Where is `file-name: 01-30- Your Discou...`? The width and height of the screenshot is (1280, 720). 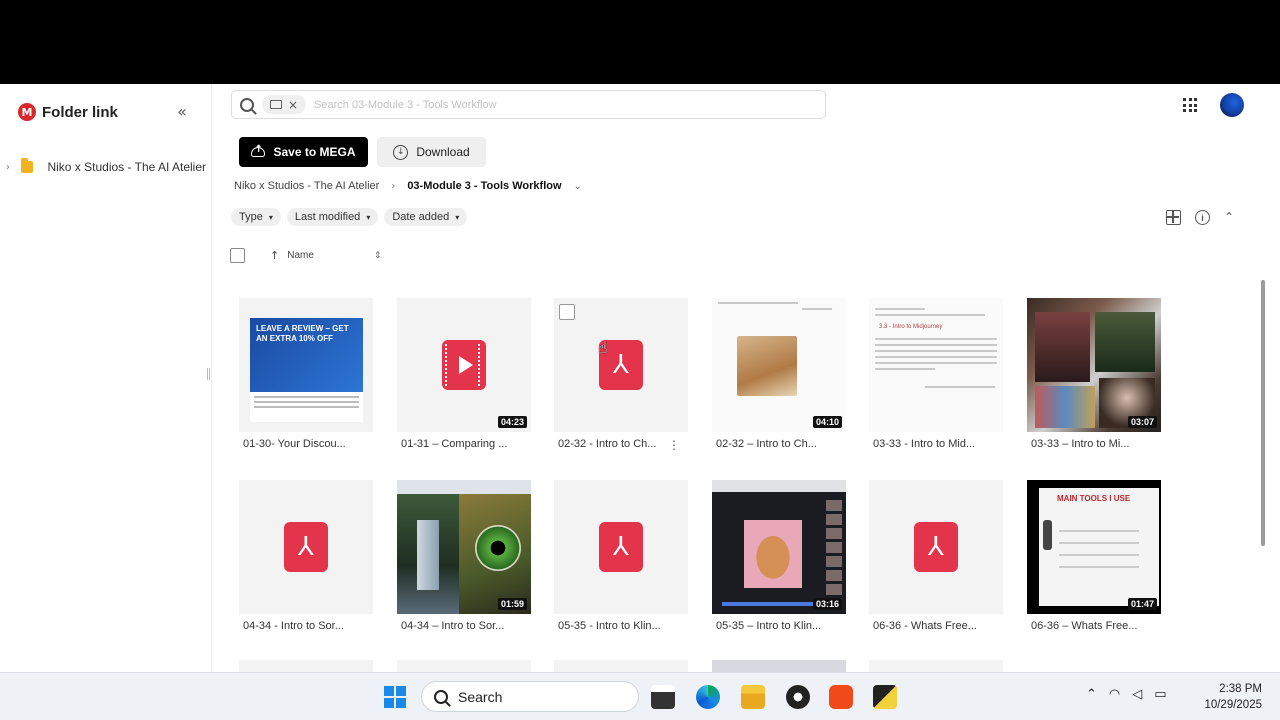 file-name: 01-30- Your Discou... is located at coordinates (294, 444).